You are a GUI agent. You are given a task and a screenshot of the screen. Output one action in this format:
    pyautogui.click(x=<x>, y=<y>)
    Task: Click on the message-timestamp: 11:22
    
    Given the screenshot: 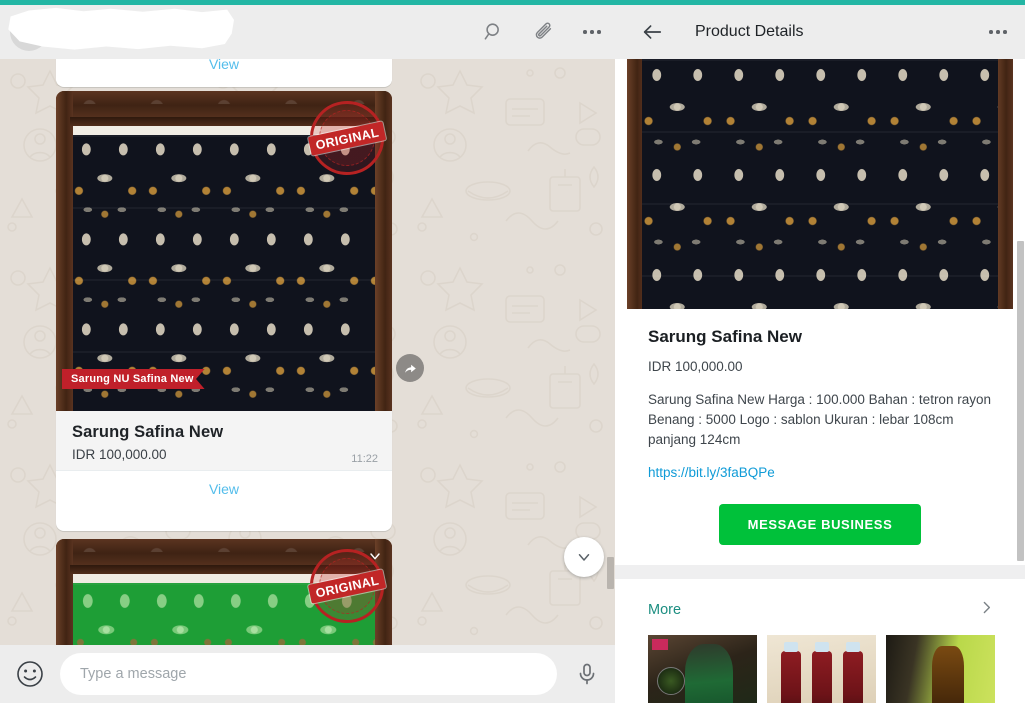 What is the action you would take?
    pyautogui.click(x=364, y=459)
    